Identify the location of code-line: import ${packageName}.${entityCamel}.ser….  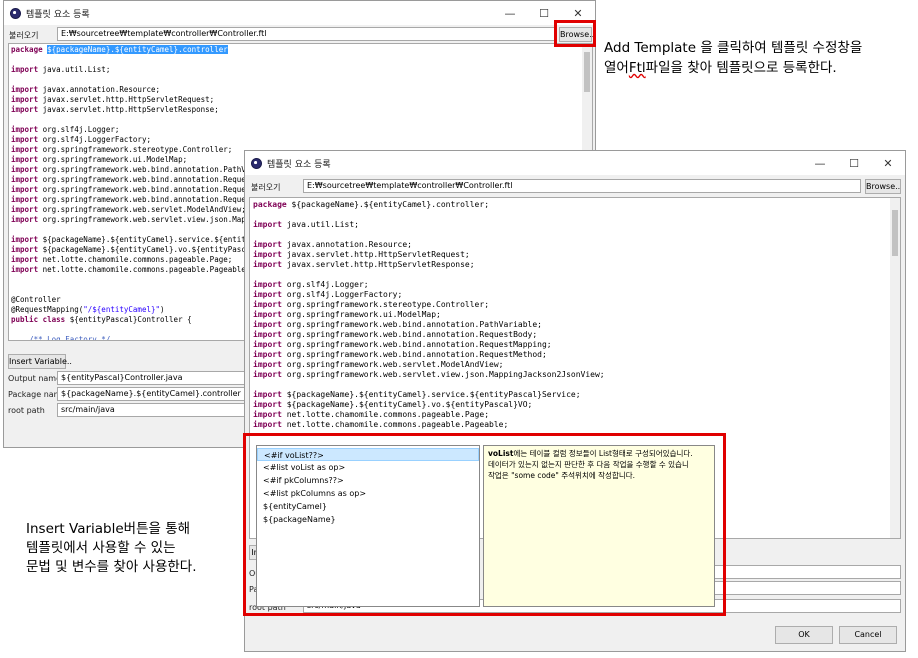
(417, 394).